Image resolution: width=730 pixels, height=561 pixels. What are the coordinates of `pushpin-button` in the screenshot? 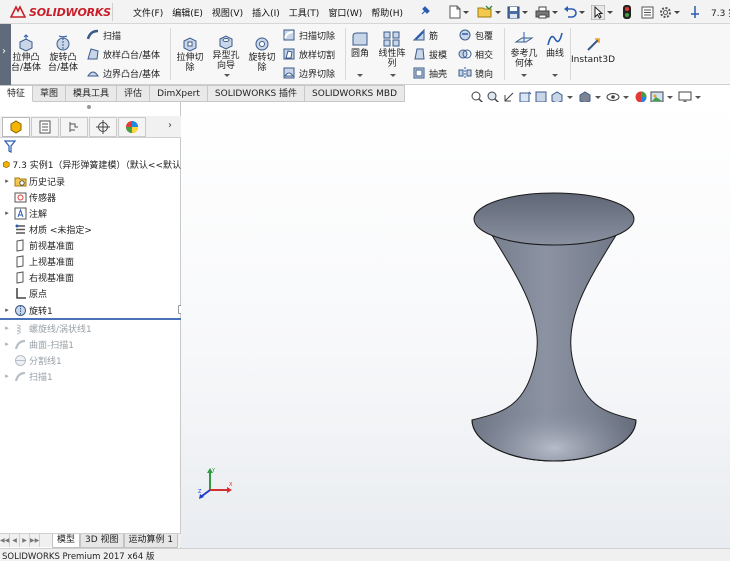 It's located at (695, 12).